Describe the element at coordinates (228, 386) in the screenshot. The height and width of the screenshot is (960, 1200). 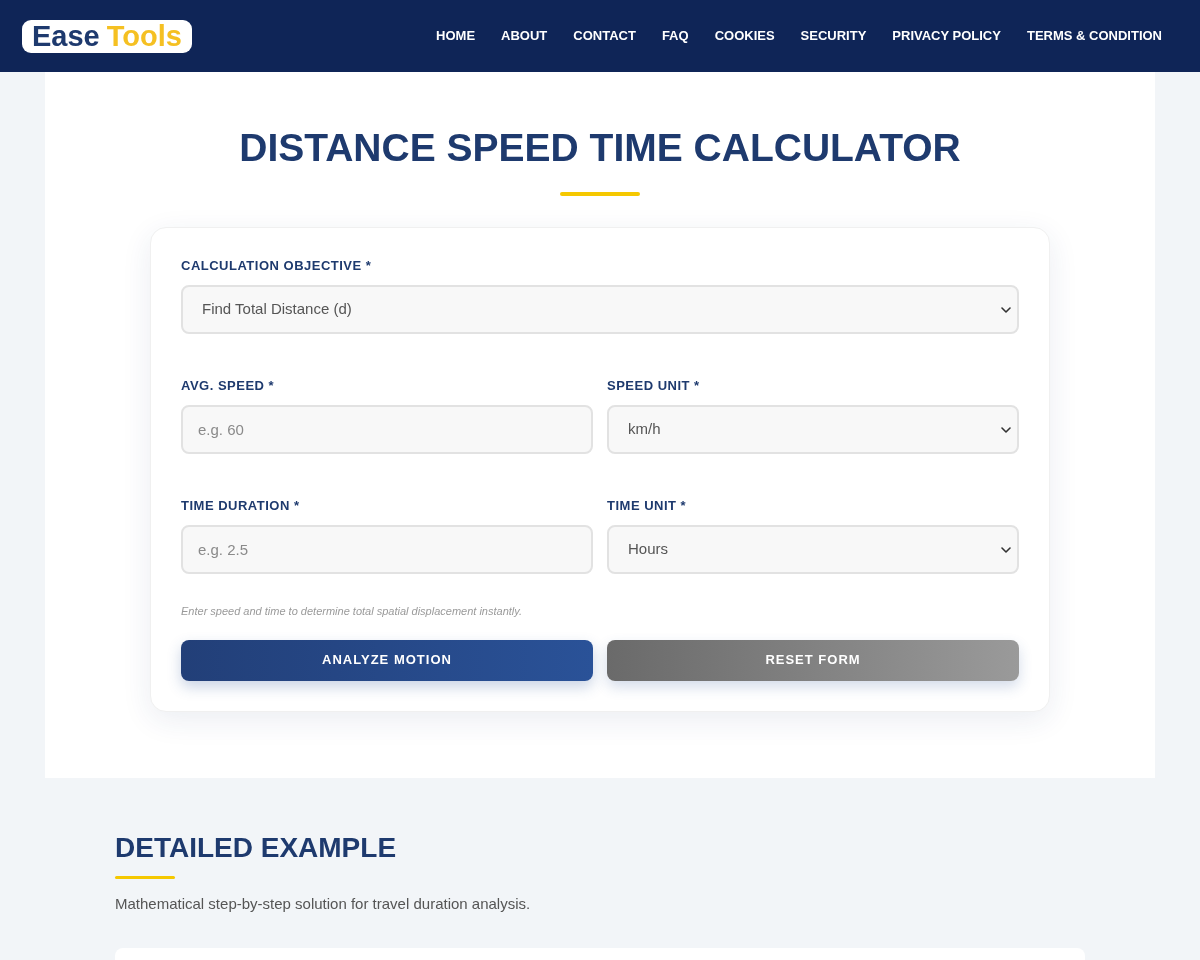
I see `field-label: AVG. SPEED *` at that location.